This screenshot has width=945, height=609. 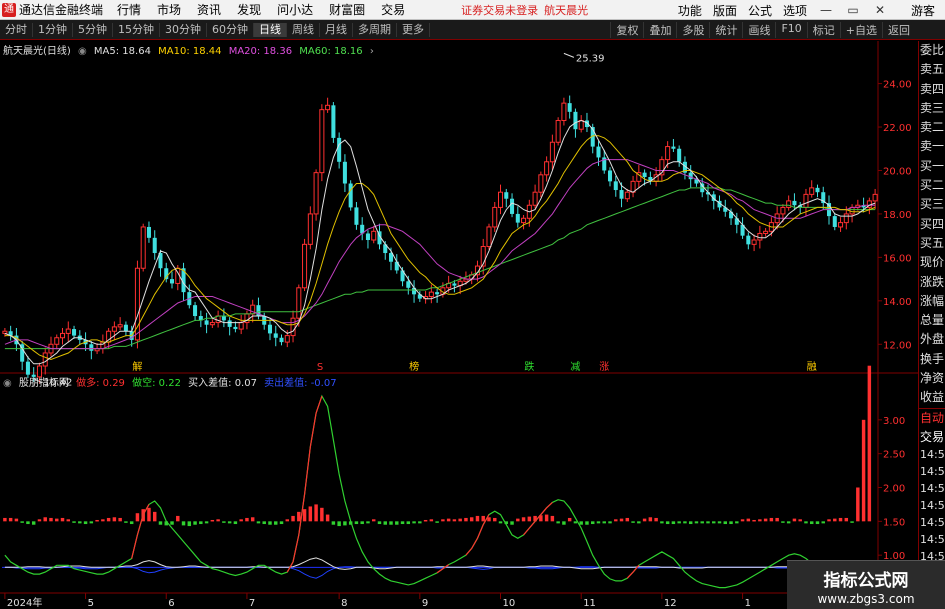 I want to click on menu-xuanxiang: 选项, so click(x=795, y=10).